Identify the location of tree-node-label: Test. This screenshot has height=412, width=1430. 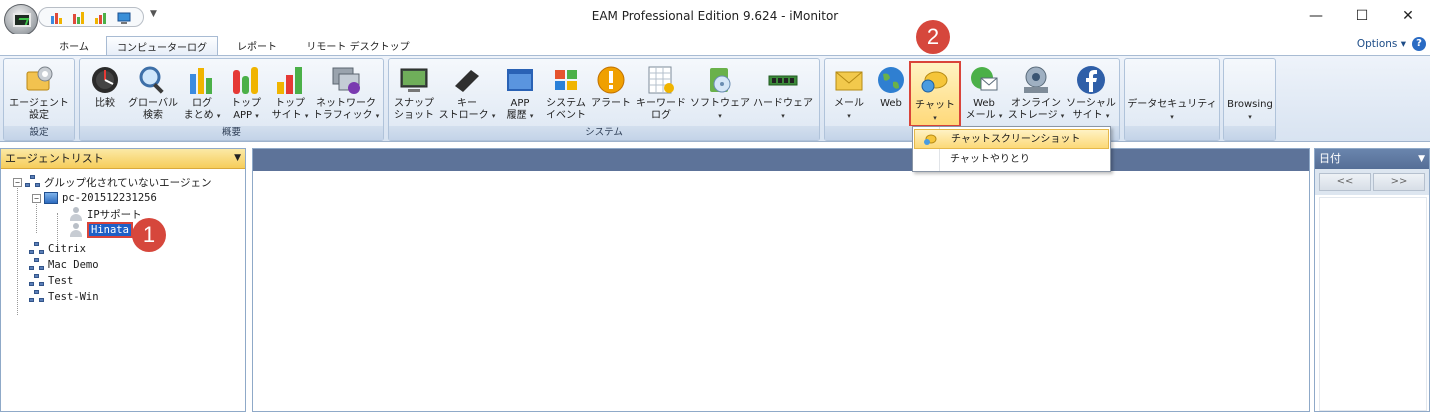
(61, 281).